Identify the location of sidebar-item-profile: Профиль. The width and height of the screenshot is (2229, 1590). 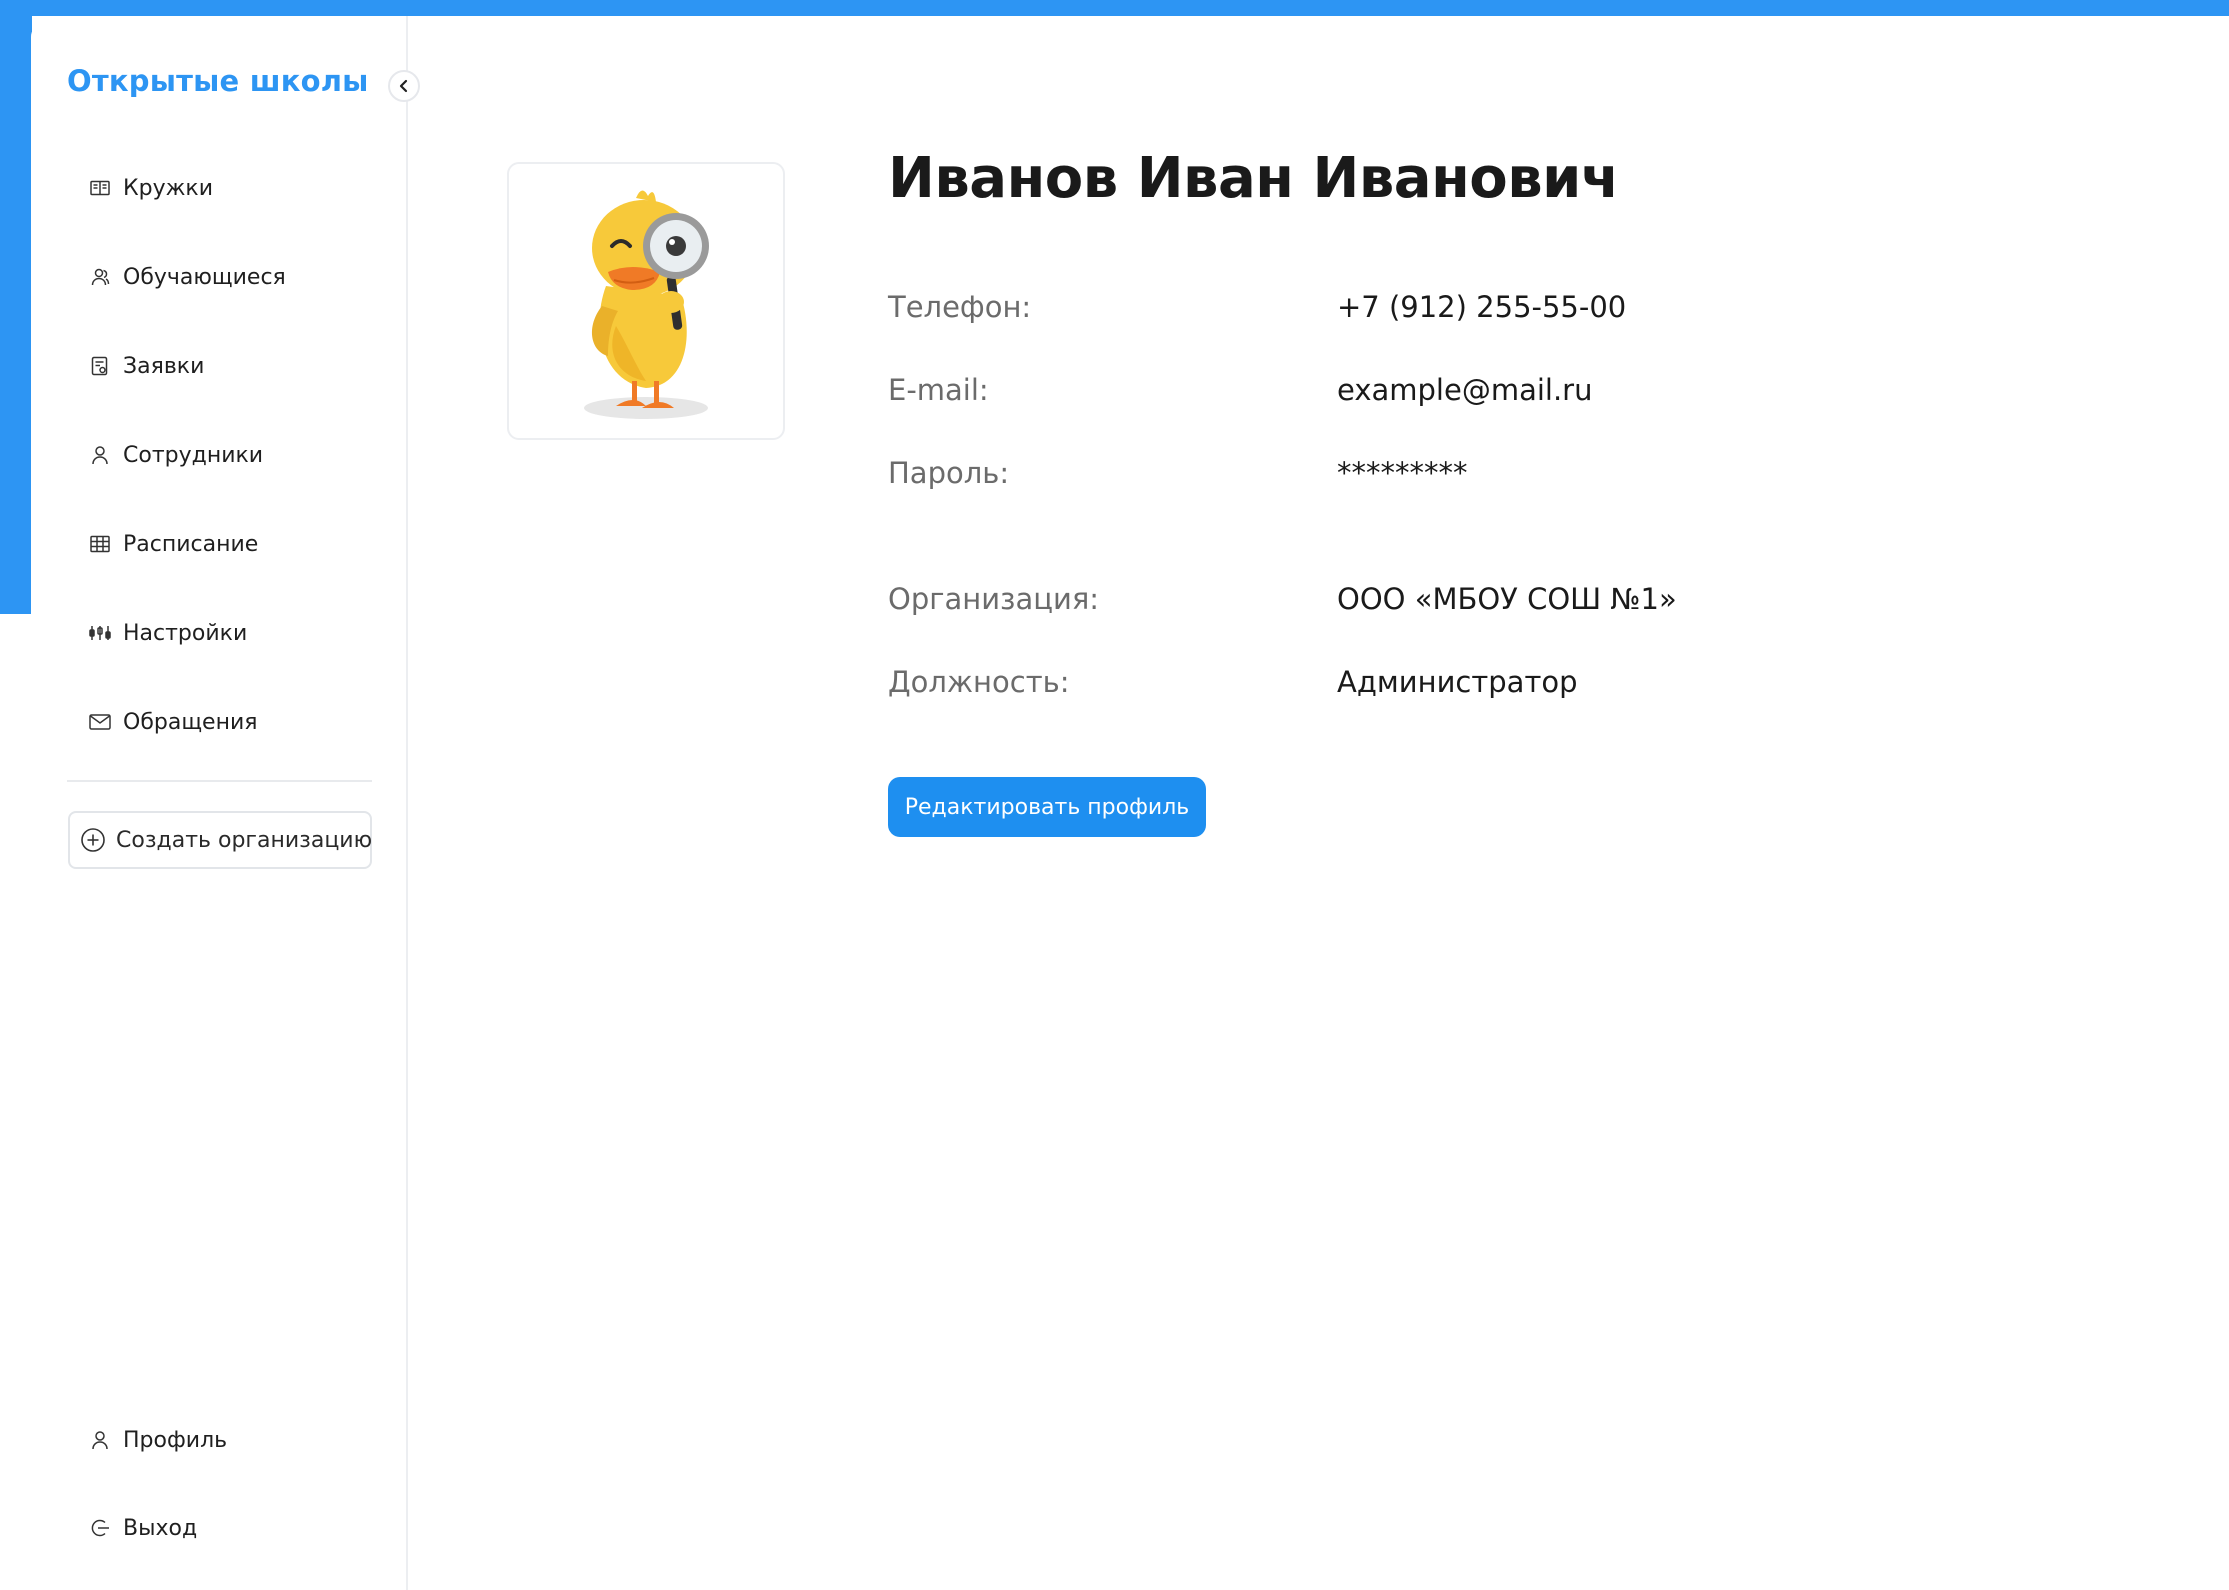
(158, 1440).